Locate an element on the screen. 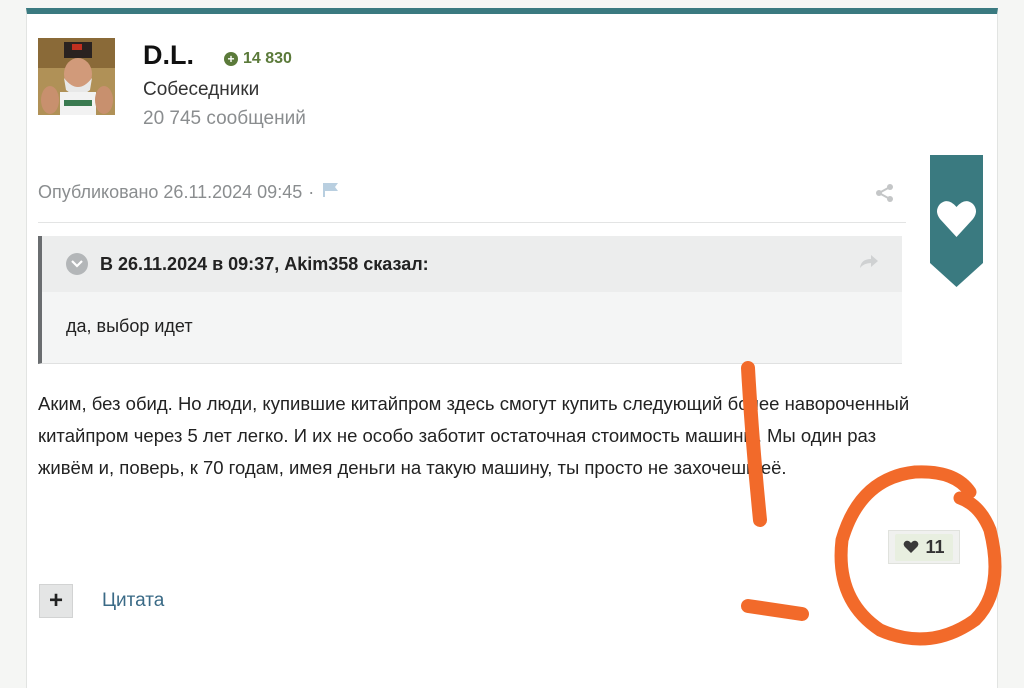 The width and height of the screenshot is (1024, 688). reaction-badge: 11 is located at coordinates (924, 547).